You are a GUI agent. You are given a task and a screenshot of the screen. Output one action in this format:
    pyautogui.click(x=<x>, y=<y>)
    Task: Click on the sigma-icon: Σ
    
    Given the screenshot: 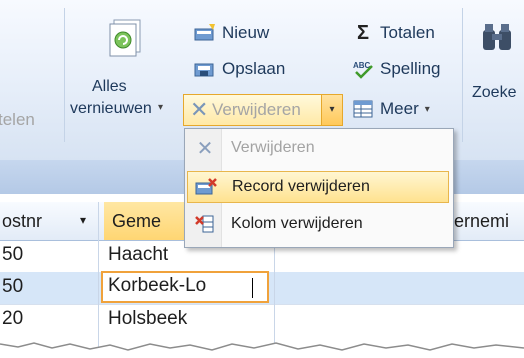 What is the action you would take?
    pyautogui.click(x=362, y=32)
    